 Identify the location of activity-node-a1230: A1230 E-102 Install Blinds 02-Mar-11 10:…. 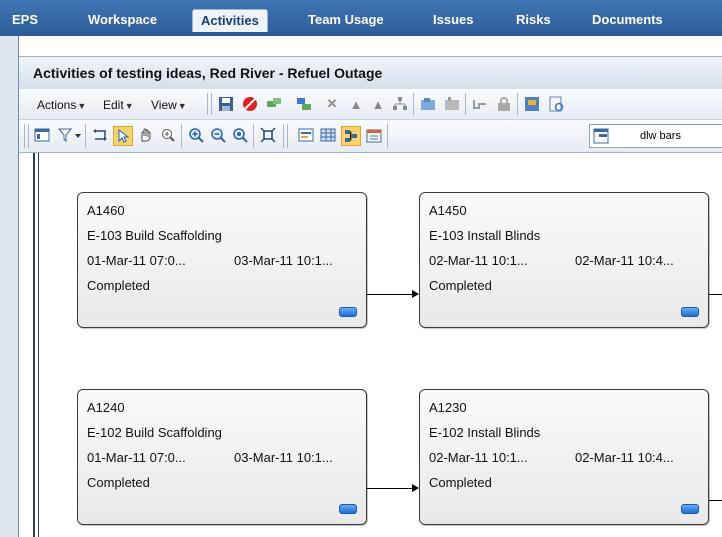
(564, 457).